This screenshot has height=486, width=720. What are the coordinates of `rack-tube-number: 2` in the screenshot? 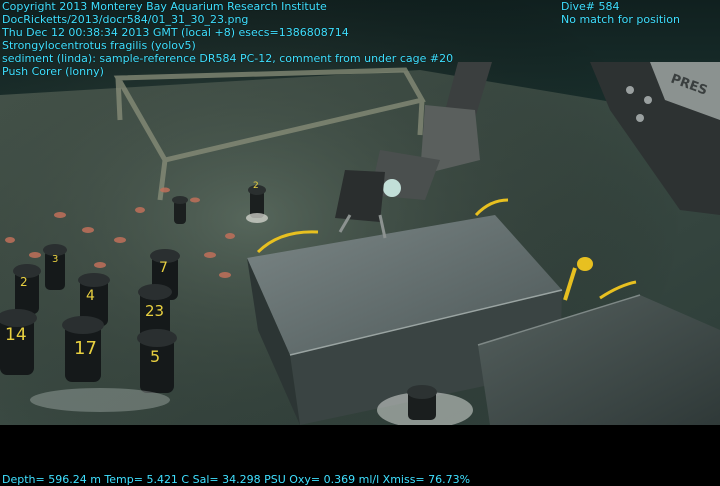 It's located at (24, 282).